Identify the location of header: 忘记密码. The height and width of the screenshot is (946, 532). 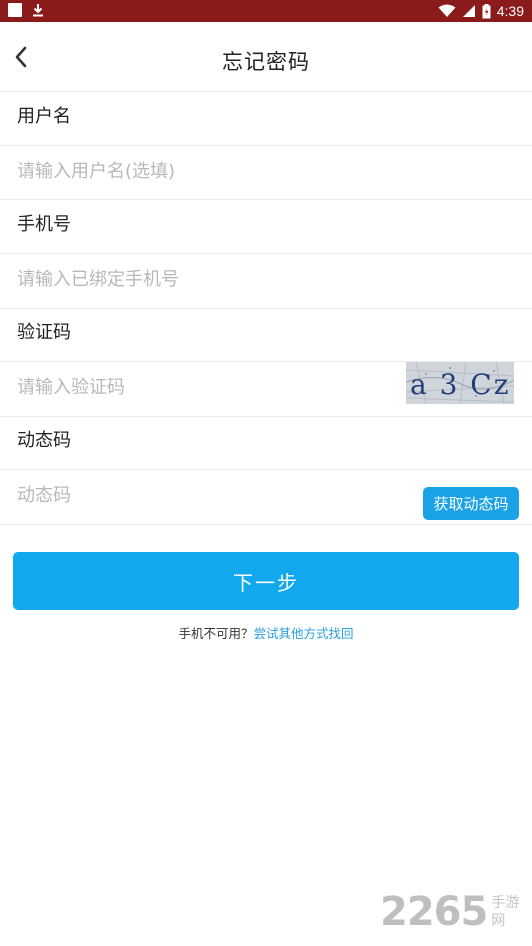
(266, 57).